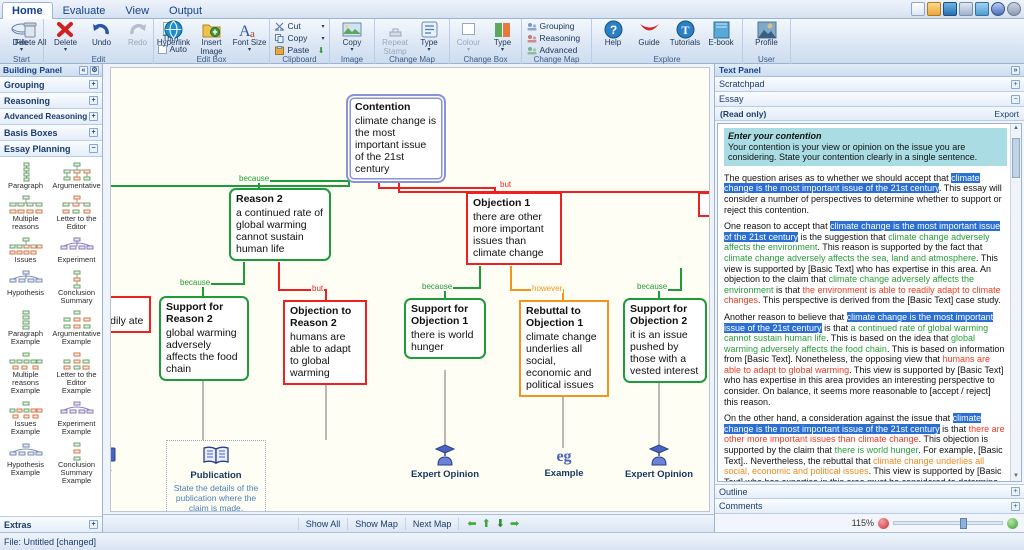 This screenshot has height=550, width=1024. Describe the element at coordinates (212, 38) in the screenshot. I see `insert-image-button: Insert Image` at that location.